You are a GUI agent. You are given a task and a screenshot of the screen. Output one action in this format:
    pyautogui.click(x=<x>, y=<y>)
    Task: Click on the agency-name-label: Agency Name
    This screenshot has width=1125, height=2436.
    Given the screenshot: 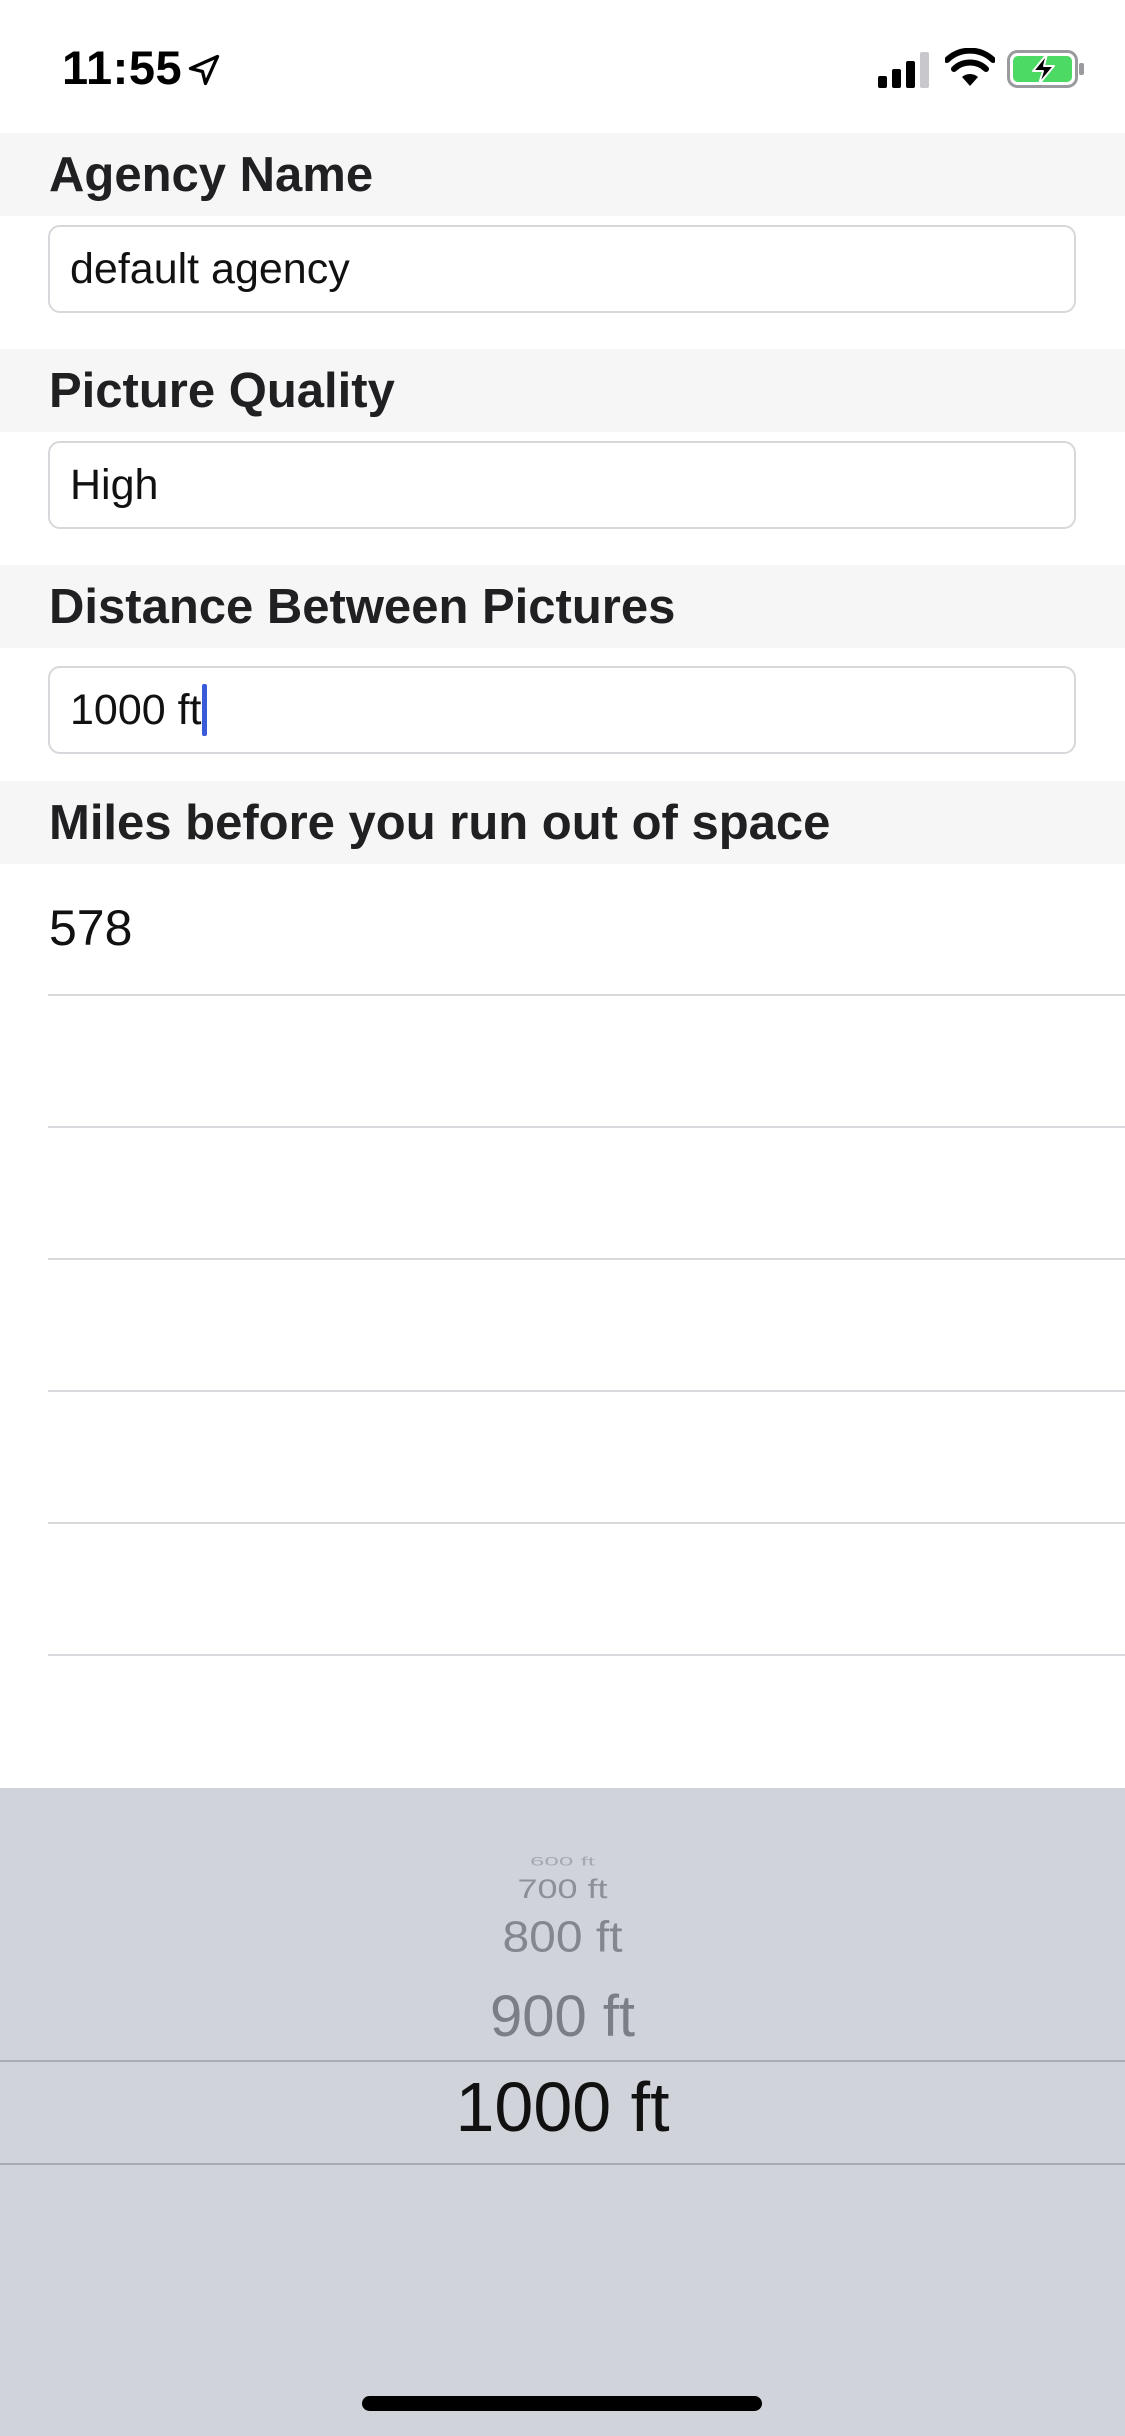 What is the action you would take?
    pyautogui.click(x=211, y=175)
    